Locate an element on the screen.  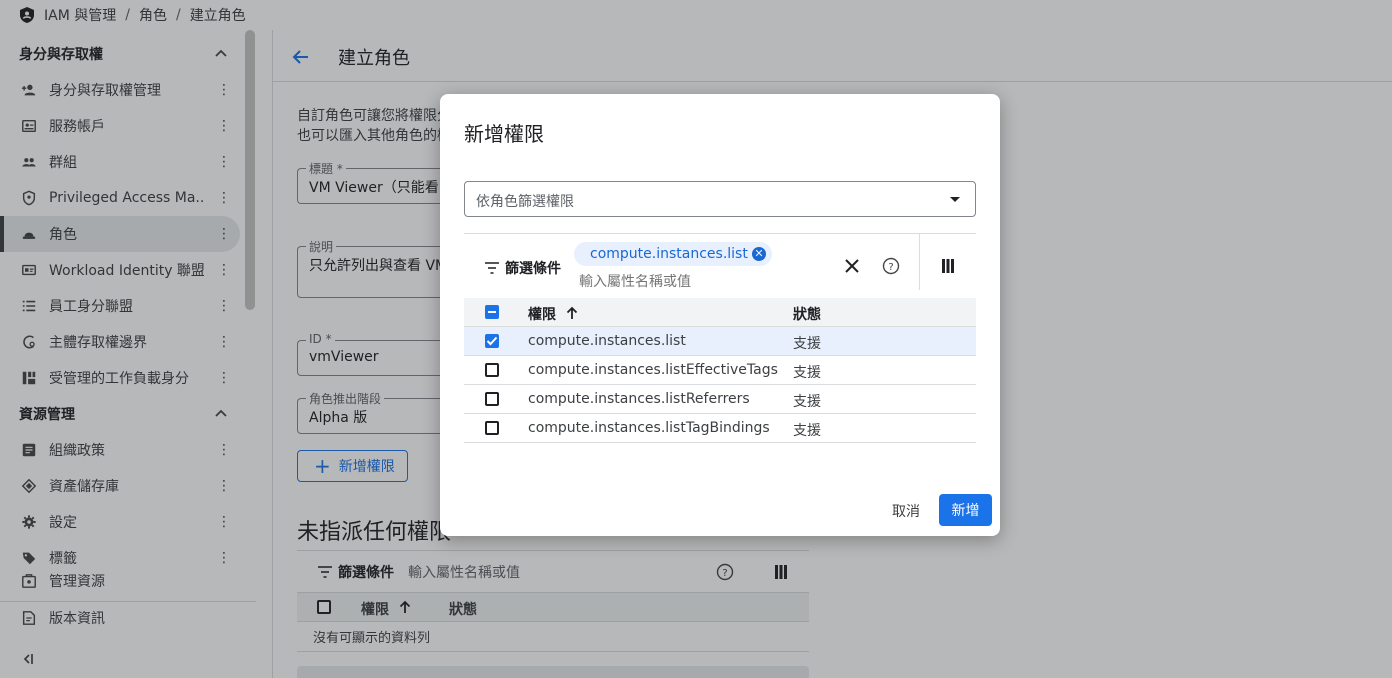
permission-cell: compute.instances.list is located at coordinates (607, 341).